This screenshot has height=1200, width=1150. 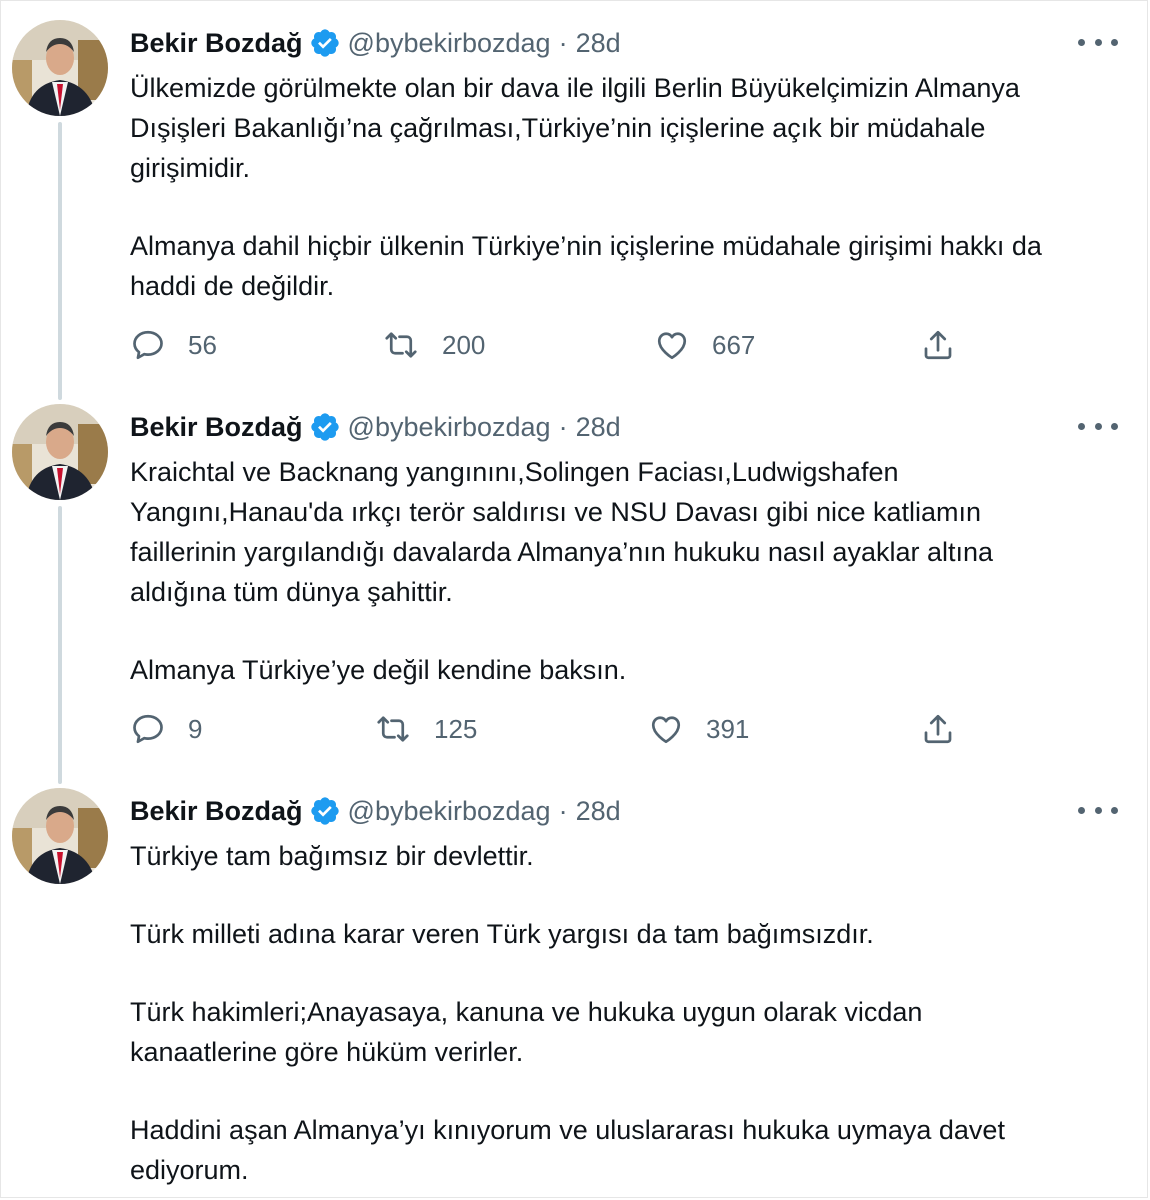 What do you see at coordinates (704, 345) in the screenshot?
I see `like-button: 667` at bounding box center [704, 345].